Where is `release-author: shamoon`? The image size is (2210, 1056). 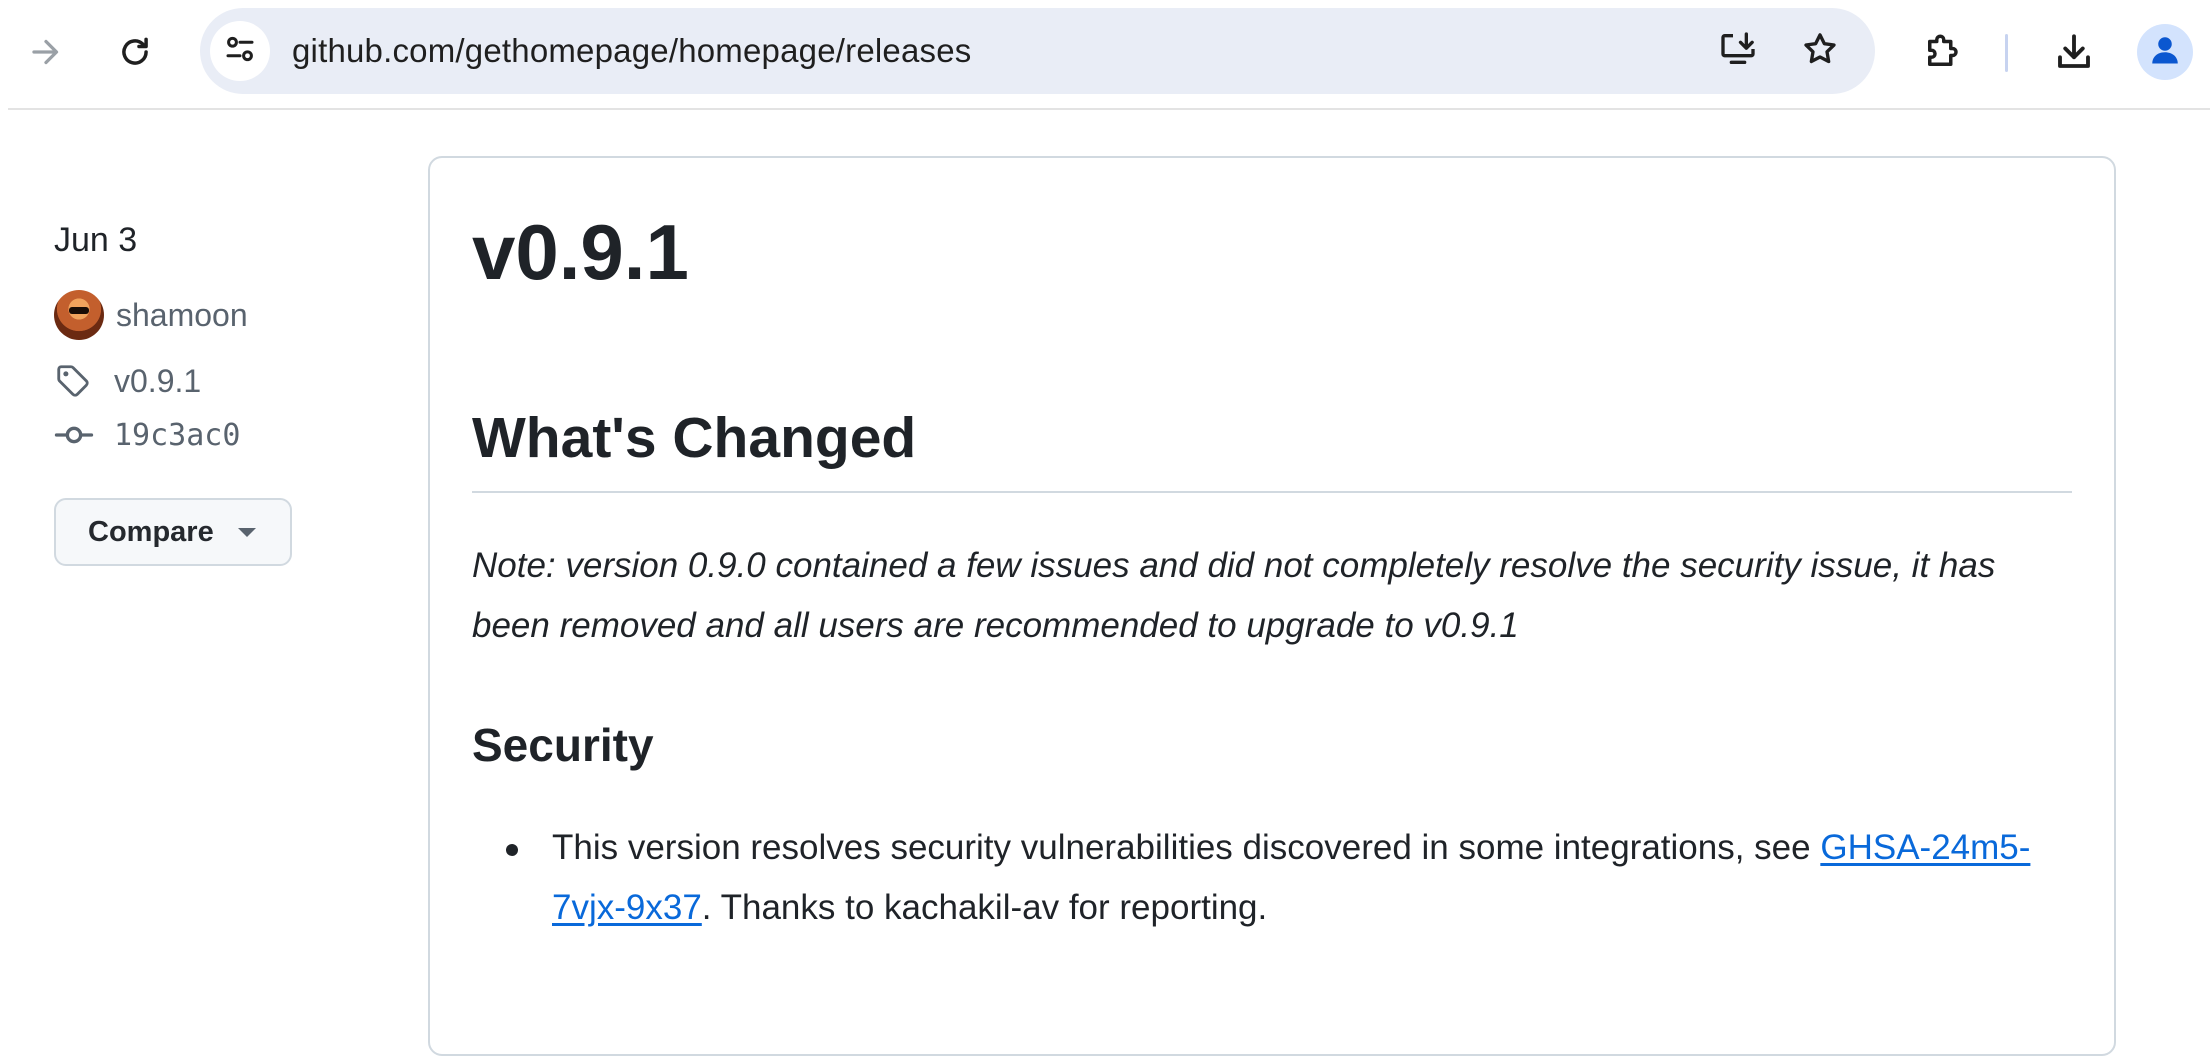
release-author: shamoon is located at coordinates (219, 315).